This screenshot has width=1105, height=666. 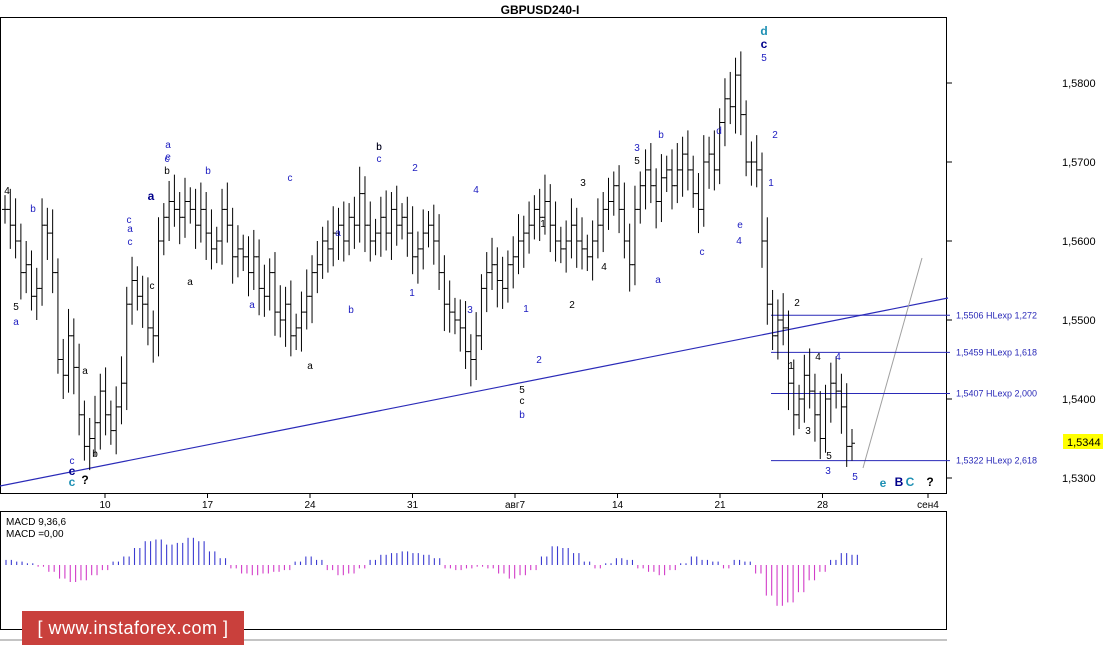 I want to click on time-tick-label: сен4, so click(x=928, y=505).